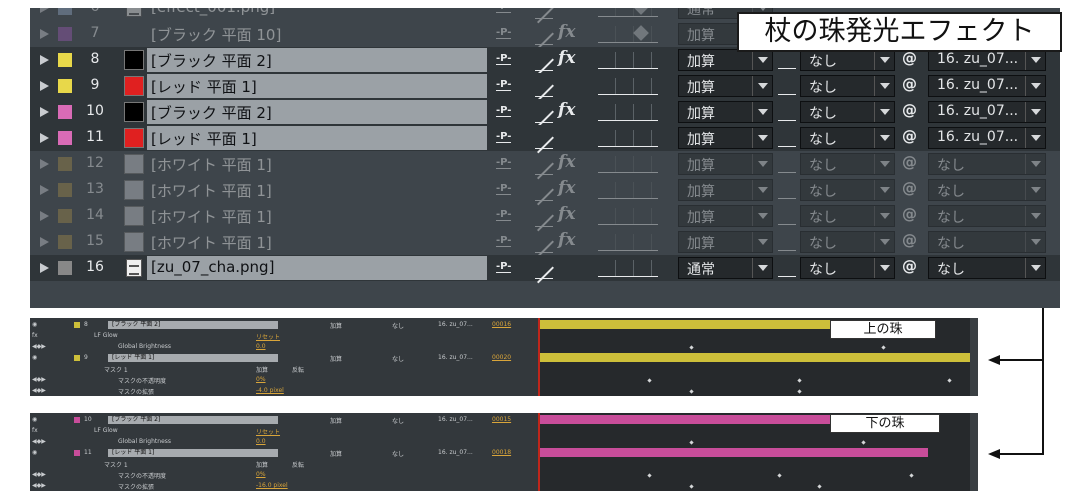 The height and width of the screenshot is (495, 1083). What do you see at coordinates (193, 453) in the screenshot?
I see `layer-name: [レッド 平面 1]` at bounding box center [193, 453].